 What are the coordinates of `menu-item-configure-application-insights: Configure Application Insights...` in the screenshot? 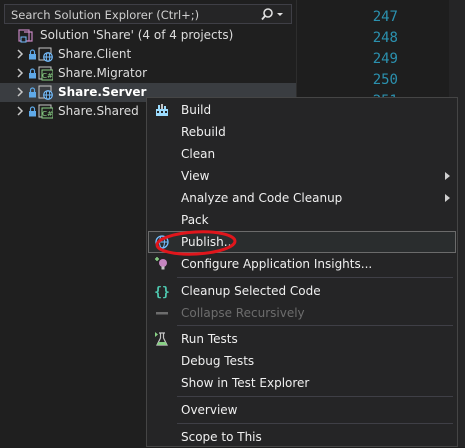 It's located at (302, 264).